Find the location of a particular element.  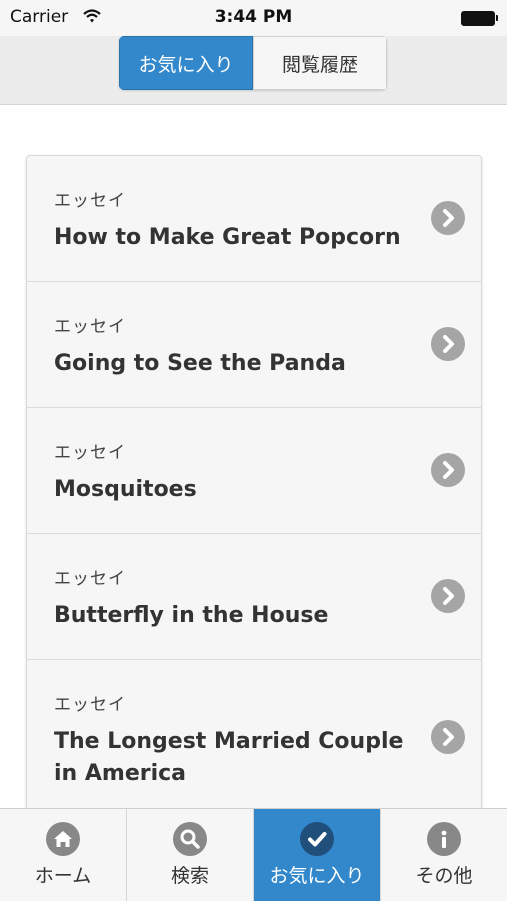

item-title: Butterfly in the House is located at coordinates (191, 615).